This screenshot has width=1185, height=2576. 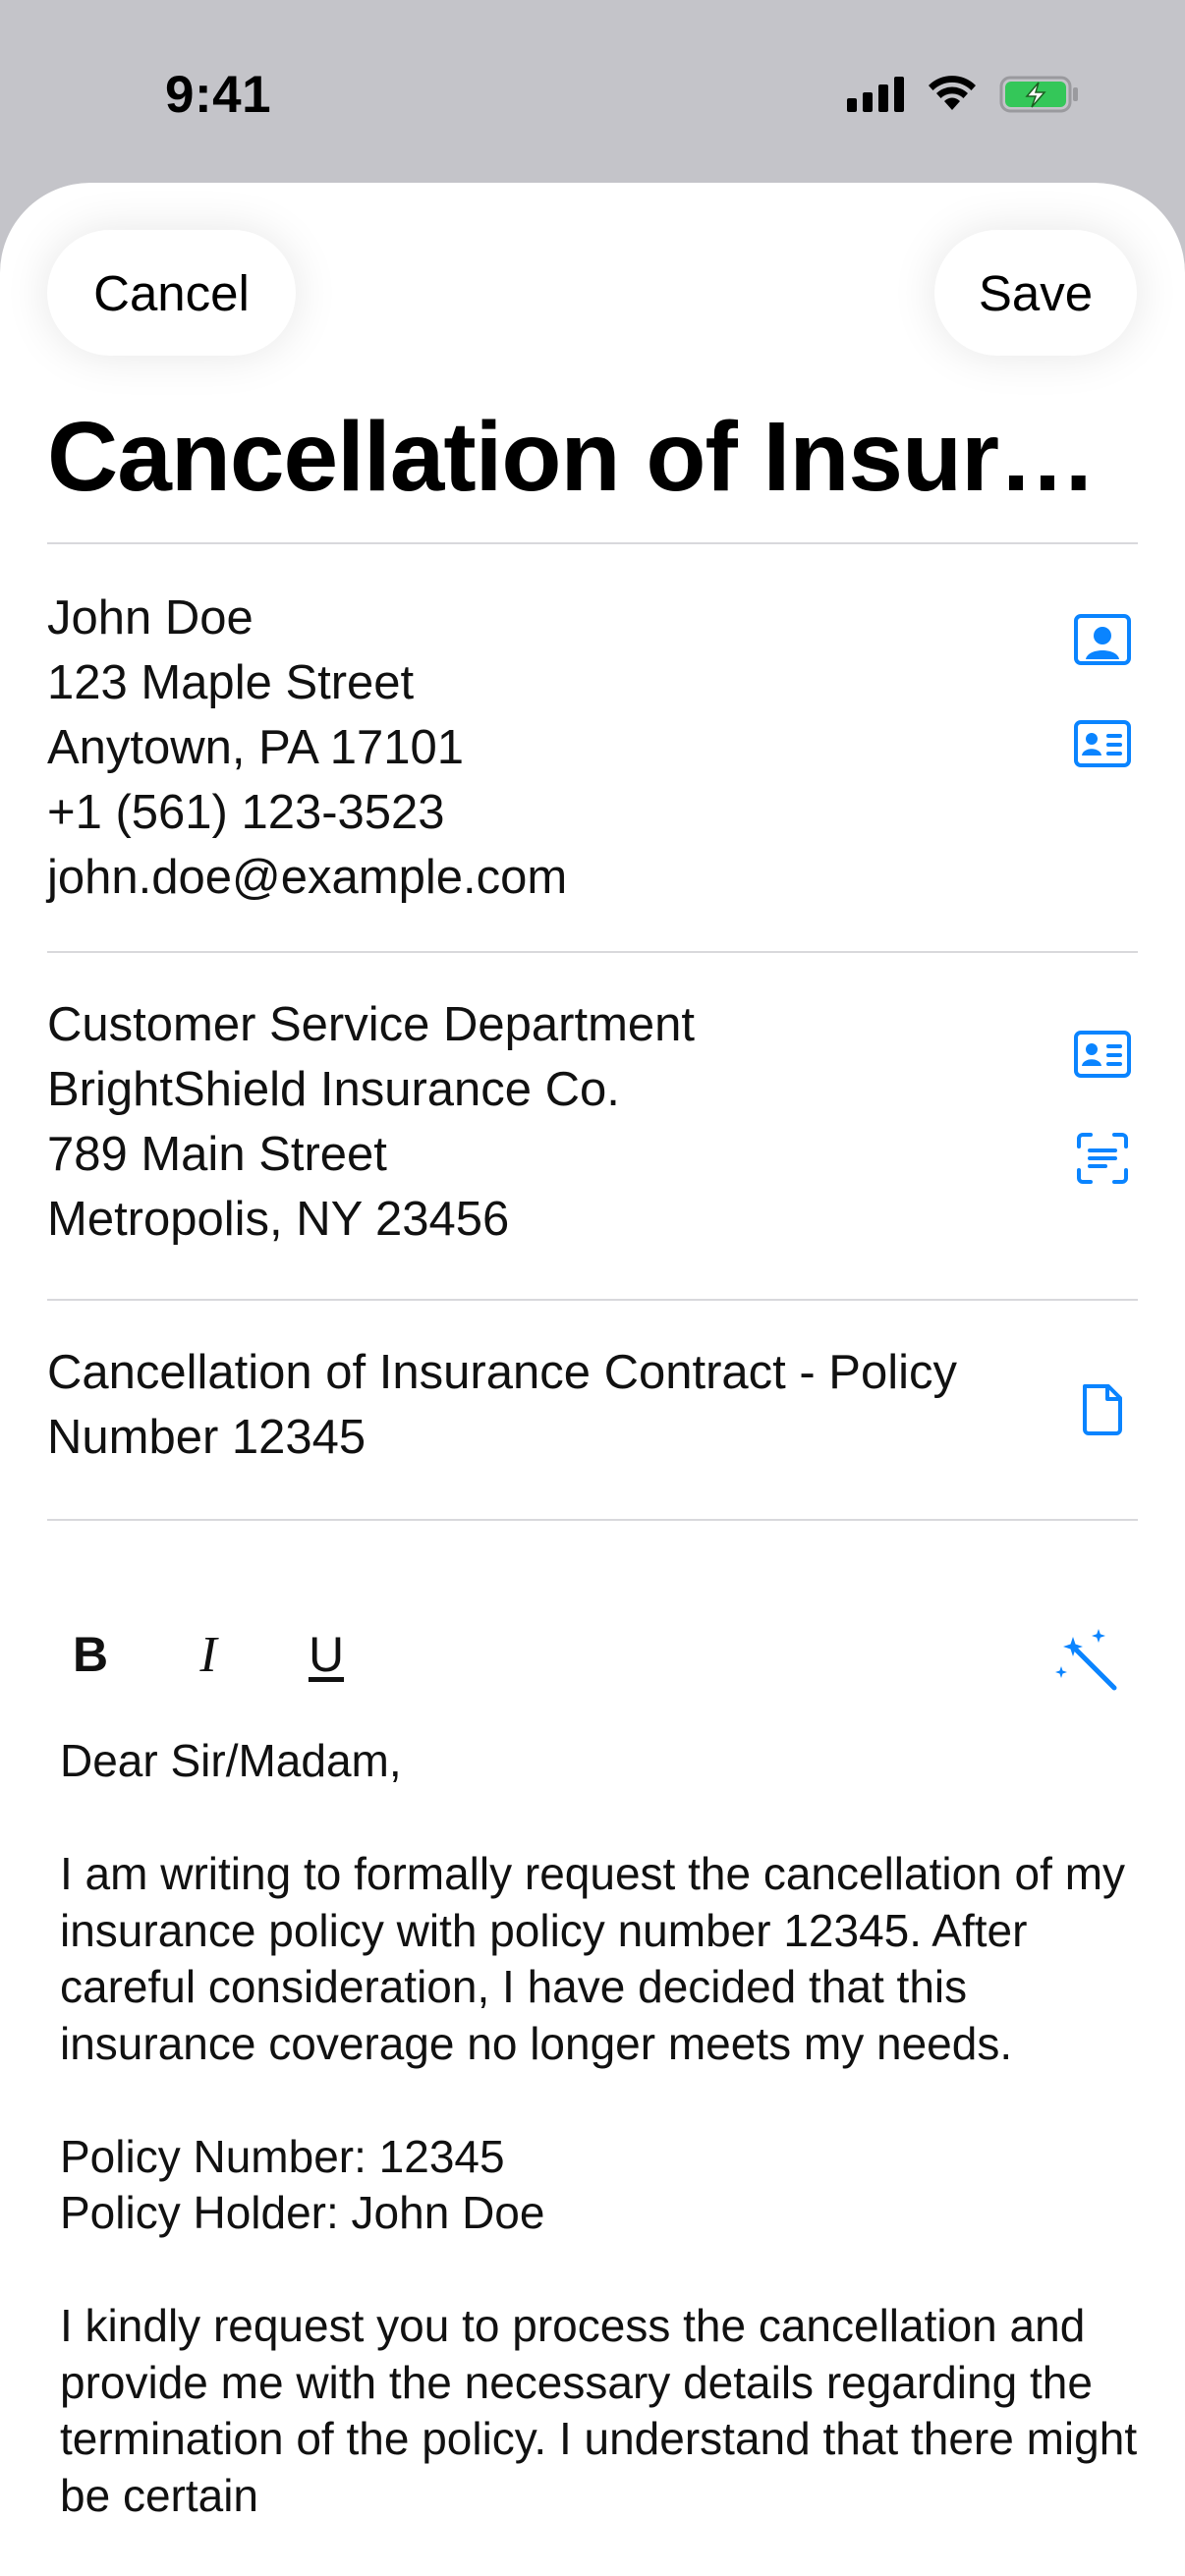 I want to click on status-icons, so click(x=965, y=95).